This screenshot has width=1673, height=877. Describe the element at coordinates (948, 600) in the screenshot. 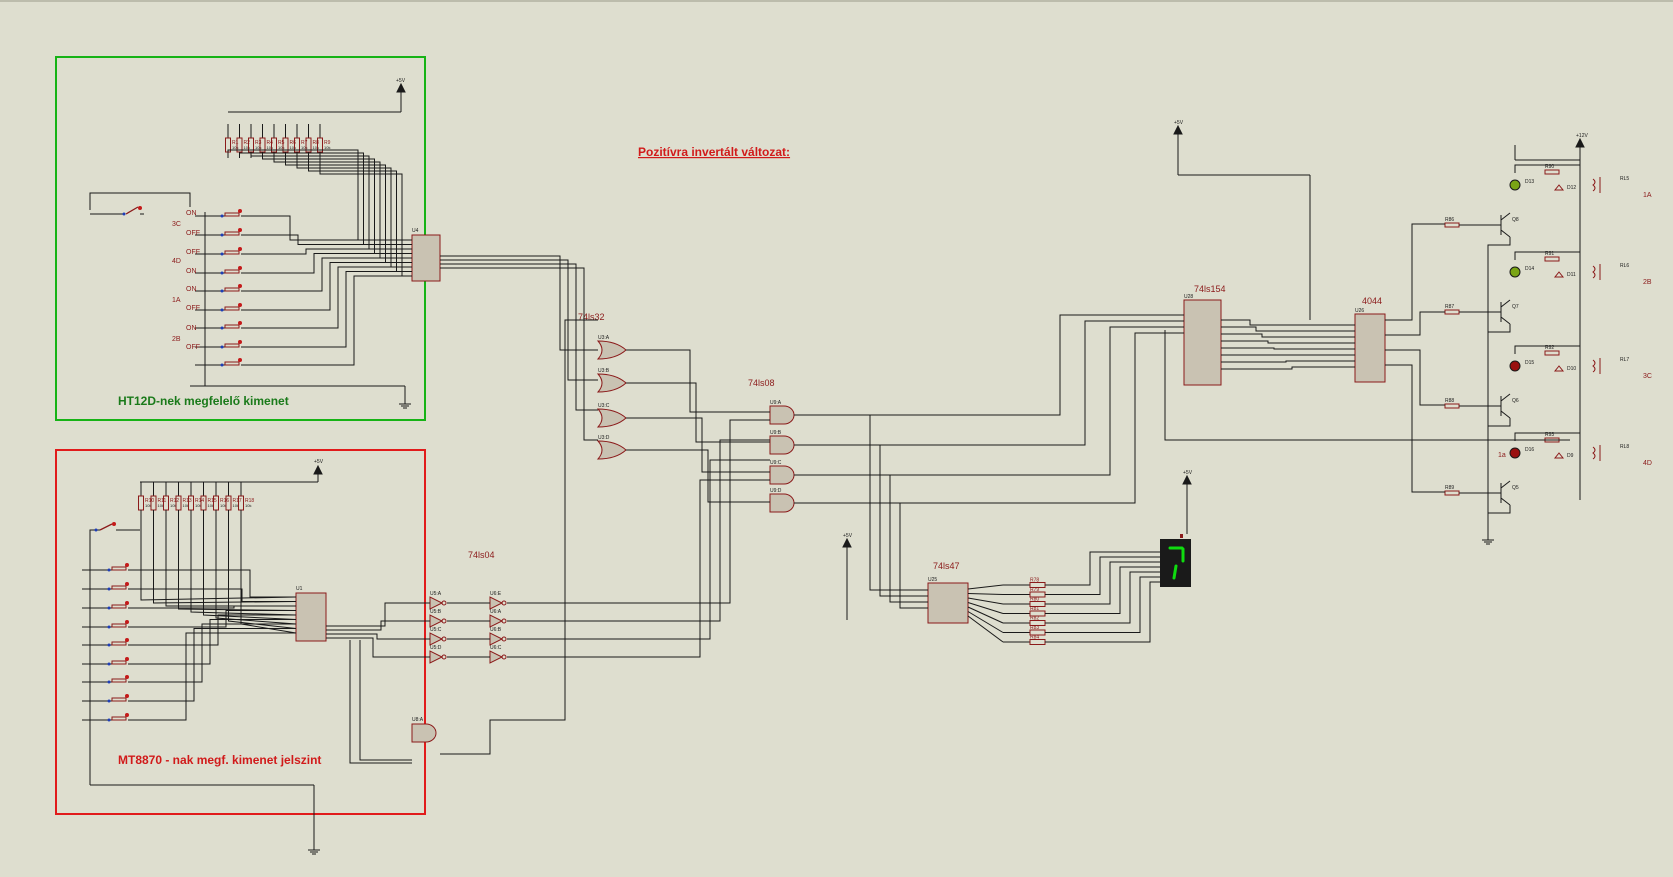

I see `u25-chip: U25` at that location.